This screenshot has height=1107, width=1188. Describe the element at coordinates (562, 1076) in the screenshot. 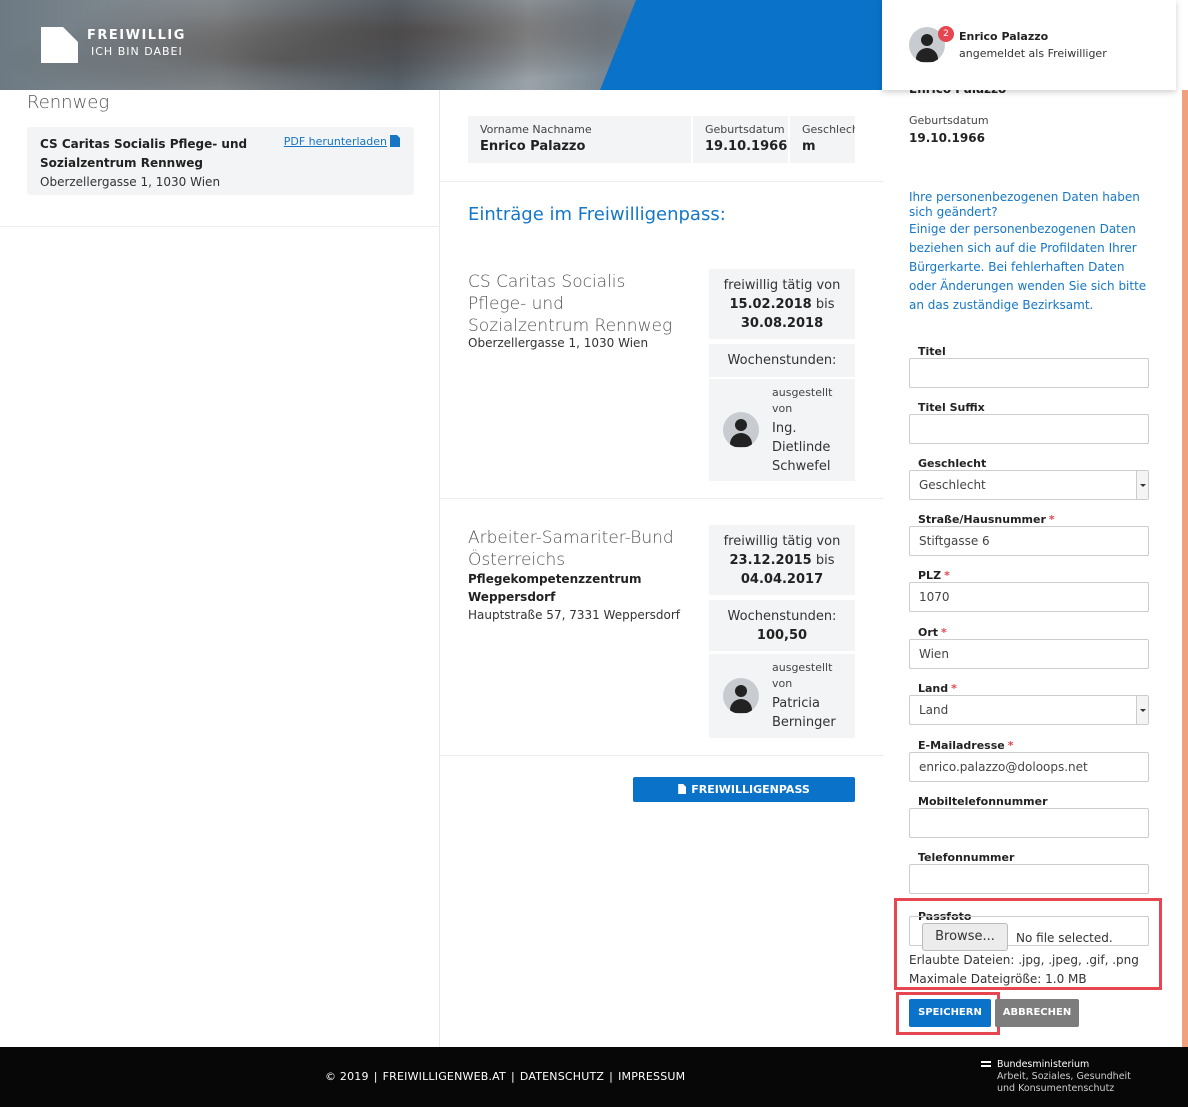

I see `footer-link-privacy: DATENSCHUTZ` at that location.